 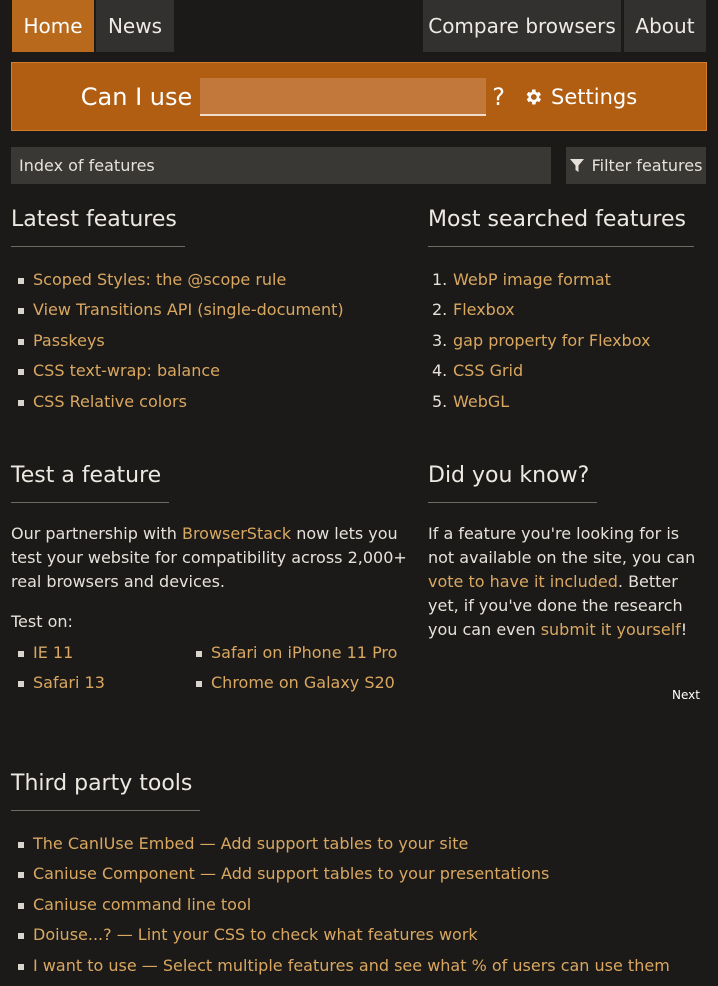 What do you see at coordinates (522, 26) in the screenshot?
I see `nav-compare-browsers-button: Compare browsers` at bounding box center [522, 26].